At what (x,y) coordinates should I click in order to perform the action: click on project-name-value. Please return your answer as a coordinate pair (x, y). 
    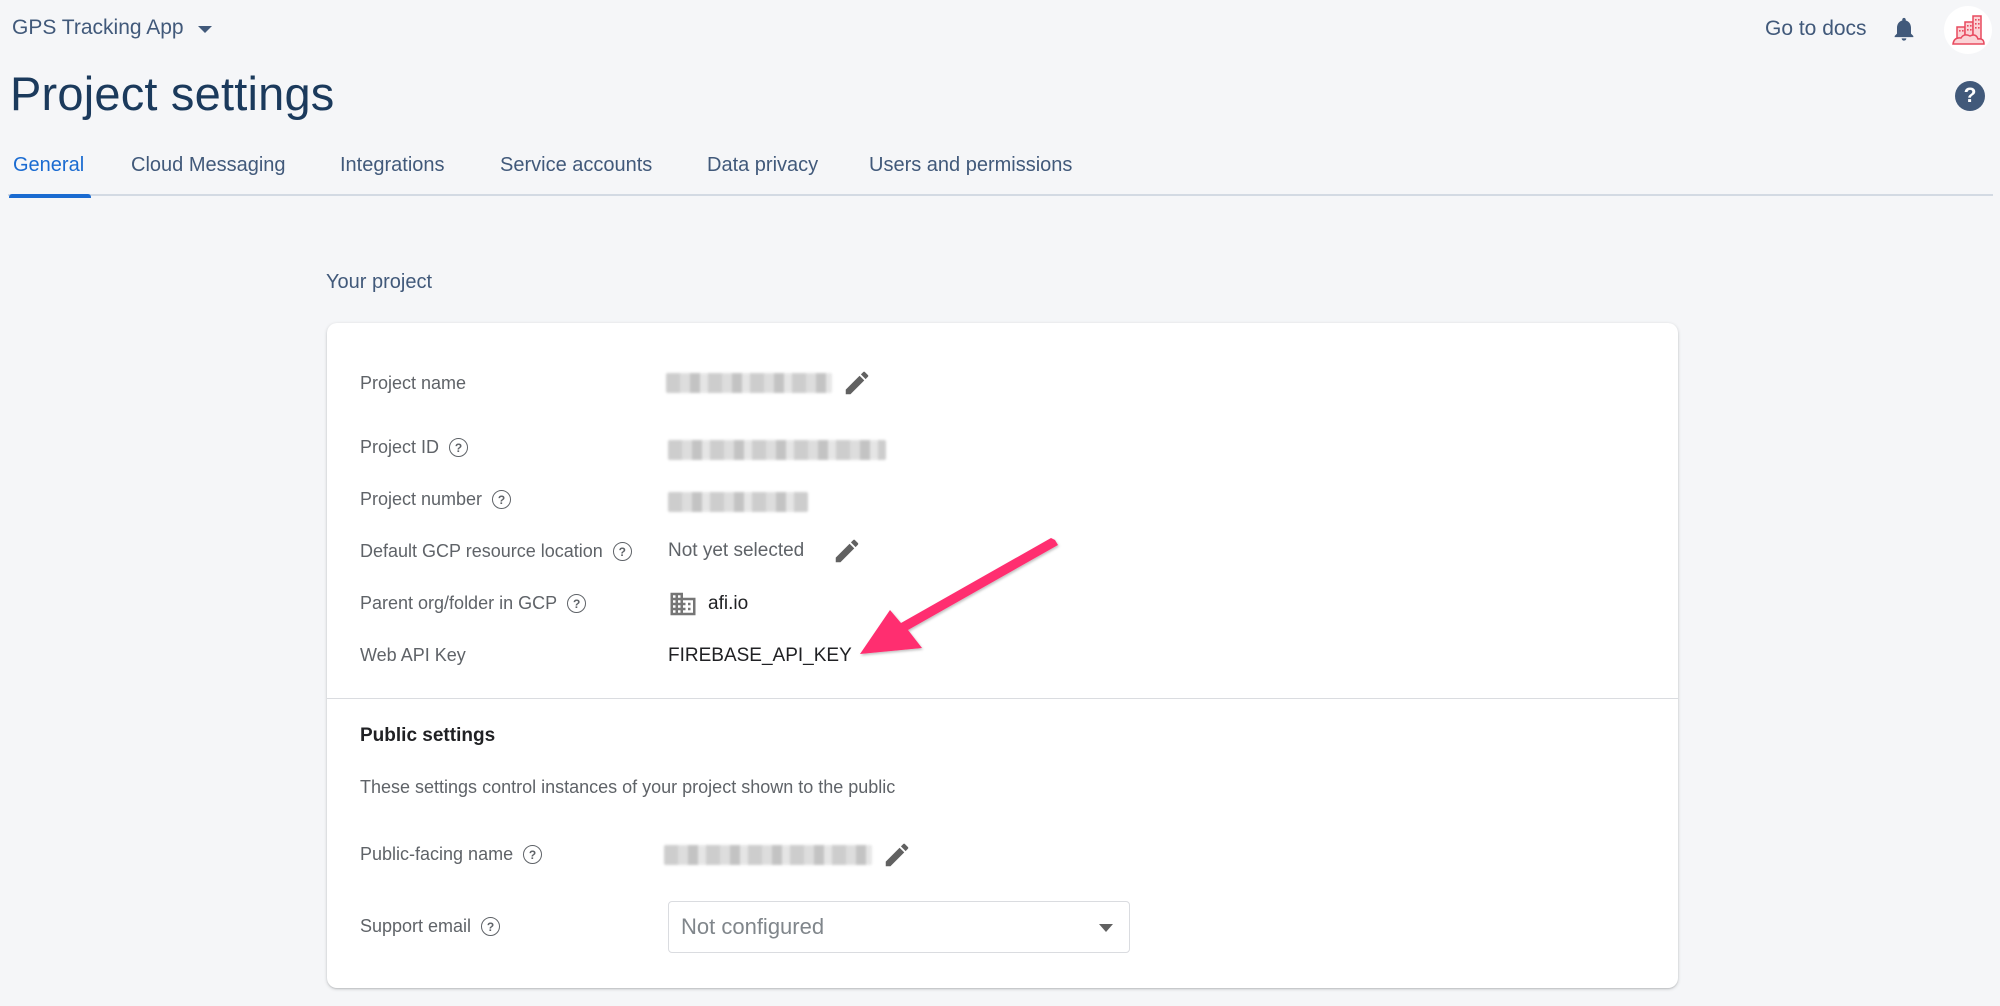
    Looking at the image, I should click on (769, 383).